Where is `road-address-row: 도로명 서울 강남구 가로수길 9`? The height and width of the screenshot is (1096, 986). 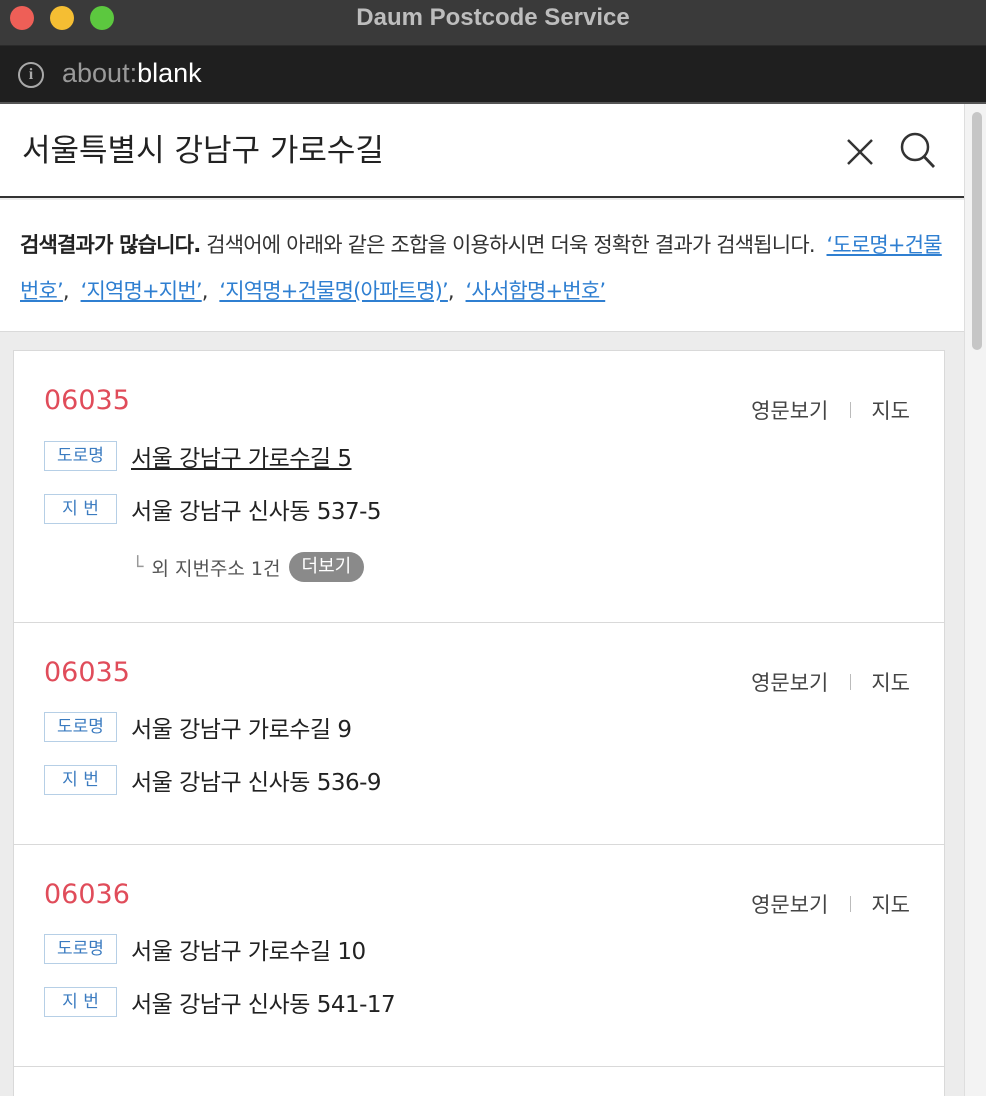
road-address-row: 도로명 서울 강남구 가로수길 9 is located at coordinates (198, 727).